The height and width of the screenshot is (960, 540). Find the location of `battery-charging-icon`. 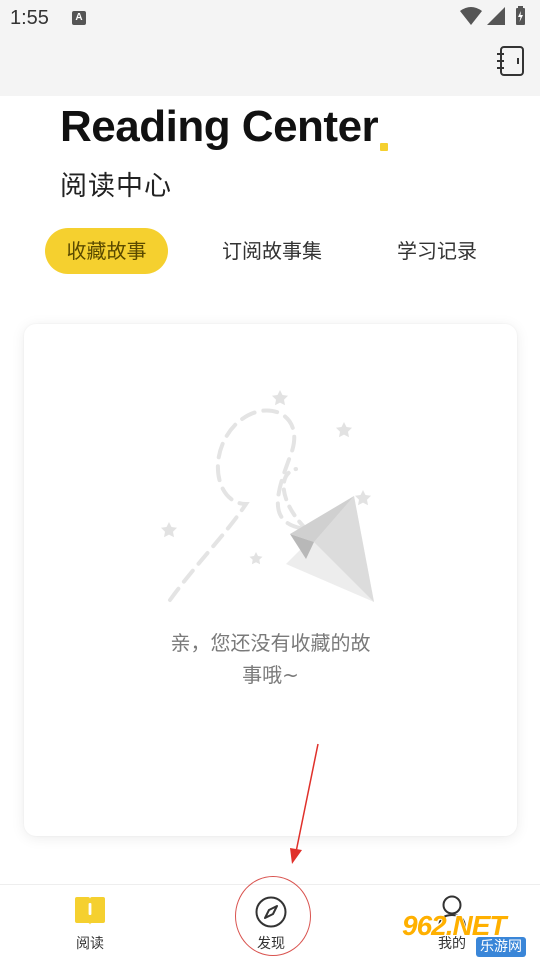

battery-charging-icon is located at coordinates (520, 15).